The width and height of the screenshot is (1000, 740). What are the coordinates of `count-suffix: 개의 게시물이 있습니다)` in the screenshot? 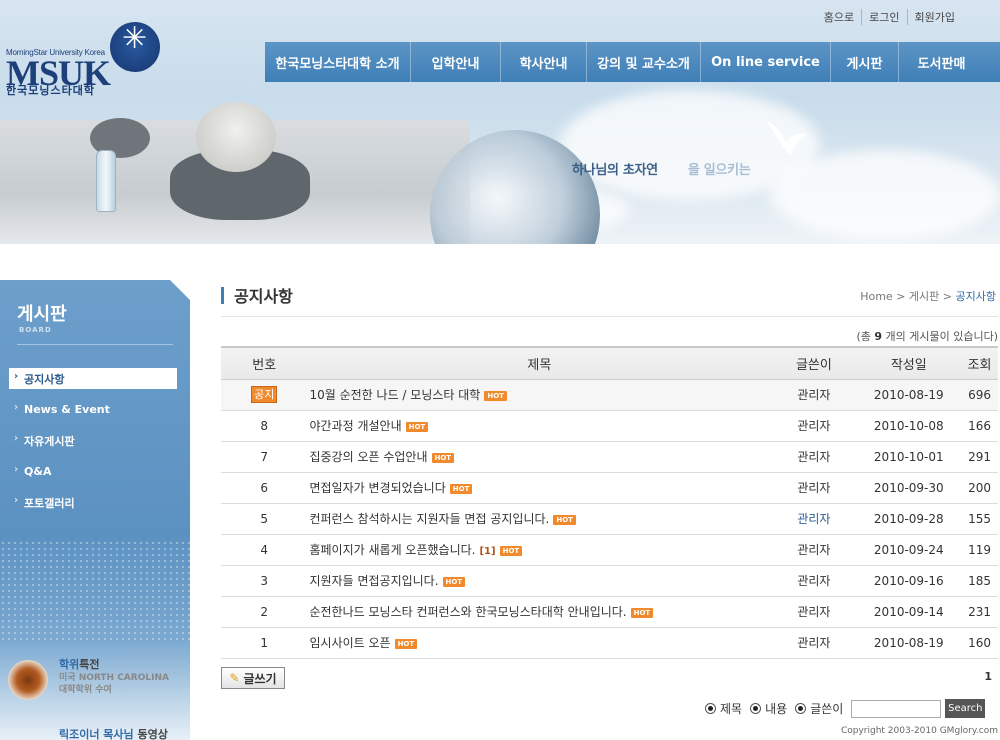 It's located at (940, 336).